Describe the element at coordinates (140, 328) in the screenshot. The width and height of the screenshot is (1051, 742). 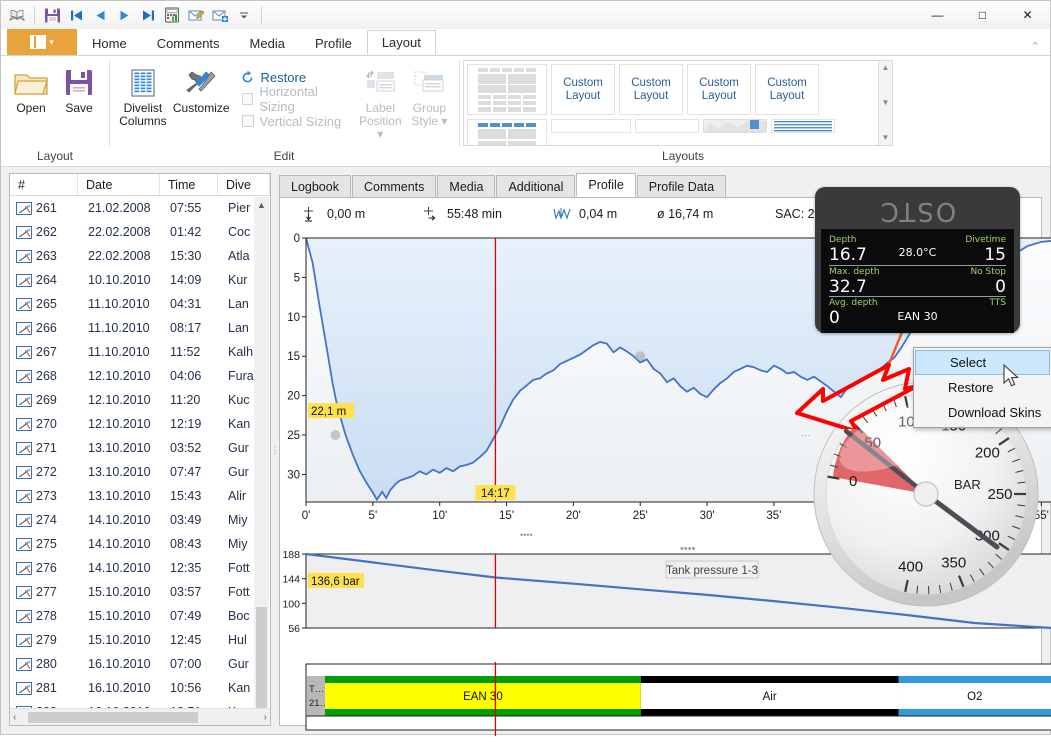
I see `table-row: 26611.10.201008:17Lan` at that location.